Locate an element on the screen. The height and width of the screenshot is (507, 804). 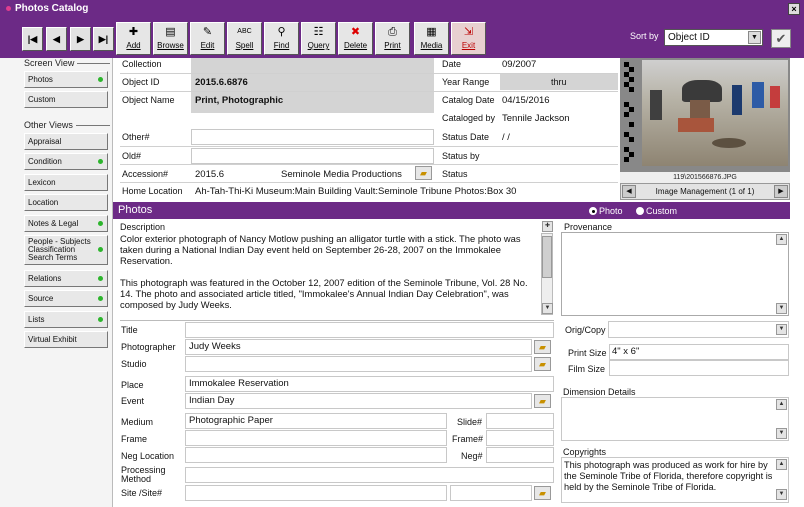
view-relations: Relations is located at coordinates (66, 278).